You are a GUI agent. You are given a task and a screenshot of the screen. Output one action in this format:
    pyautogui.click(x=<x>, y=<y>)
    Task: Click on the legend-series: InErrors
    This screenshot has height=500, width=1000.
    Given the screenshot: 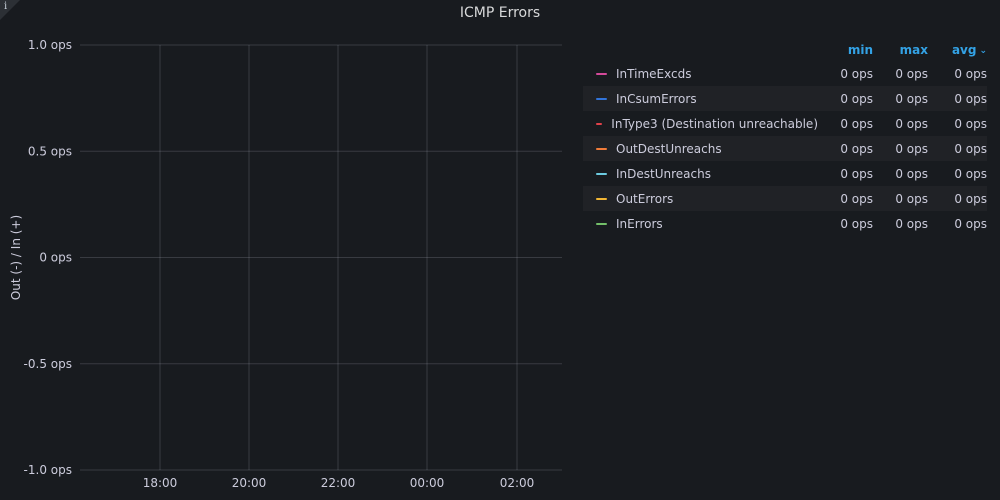 What is the action you would take?
    pyautogui.click(x=700, y=224)
    